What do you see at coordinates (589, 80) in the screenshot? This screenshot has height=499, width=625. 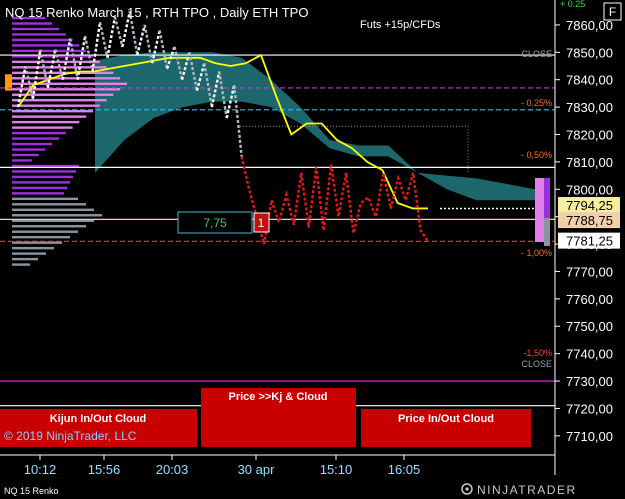 I see `y-tick-label: 7840,00` at bounding box center [589, 80].